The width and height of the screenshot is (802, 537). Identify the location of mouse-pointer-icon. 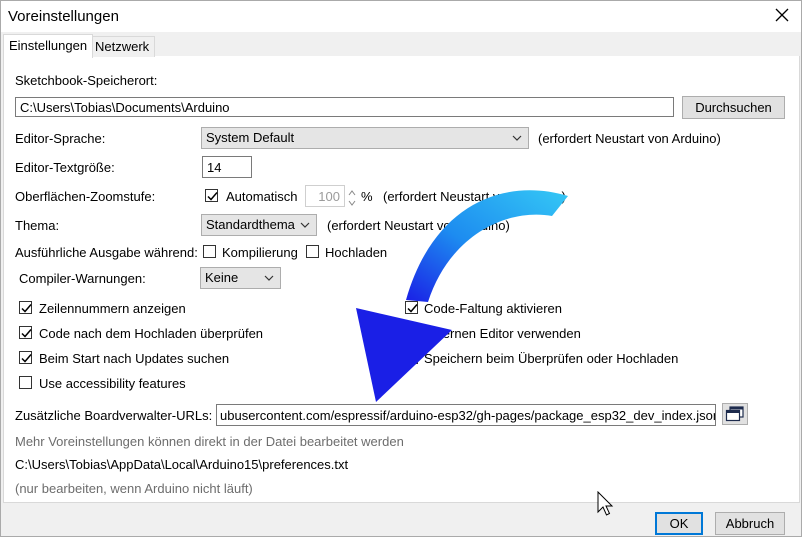
(605, 503).